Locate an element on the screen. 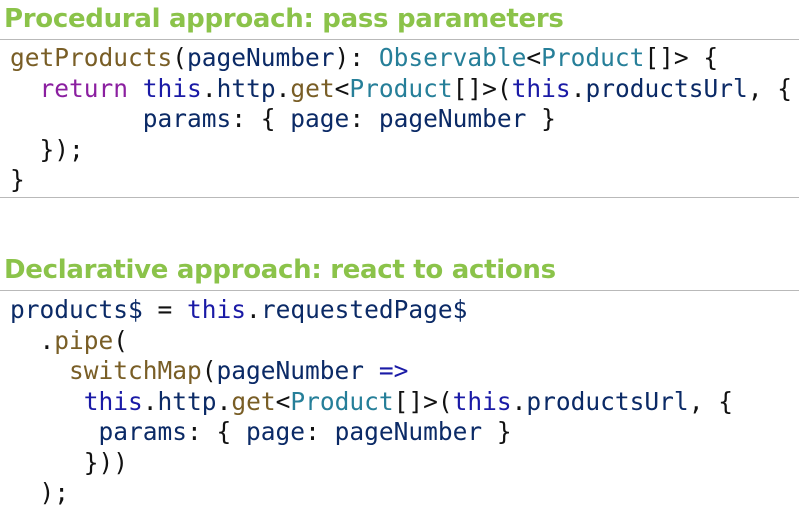 Image resolution: width=799 pixels, height=509 pixels. code-token: return is located at coordinates (84, 88).